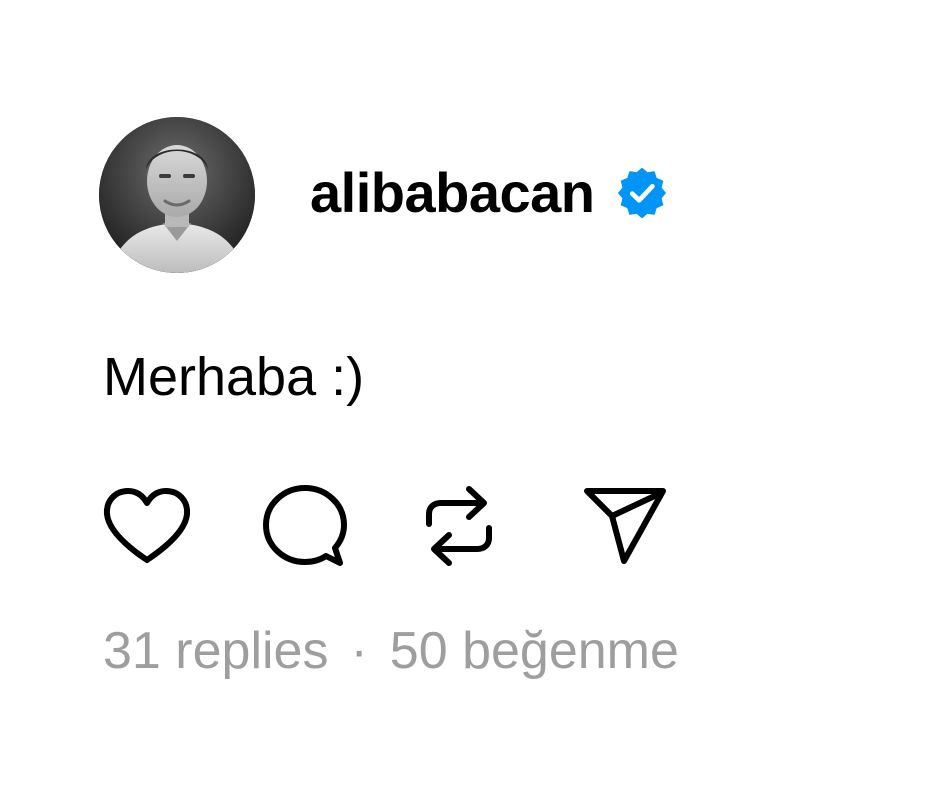  Describe the element at coordinates (177, 195) in the screenshot. I see `avatar` at that location.